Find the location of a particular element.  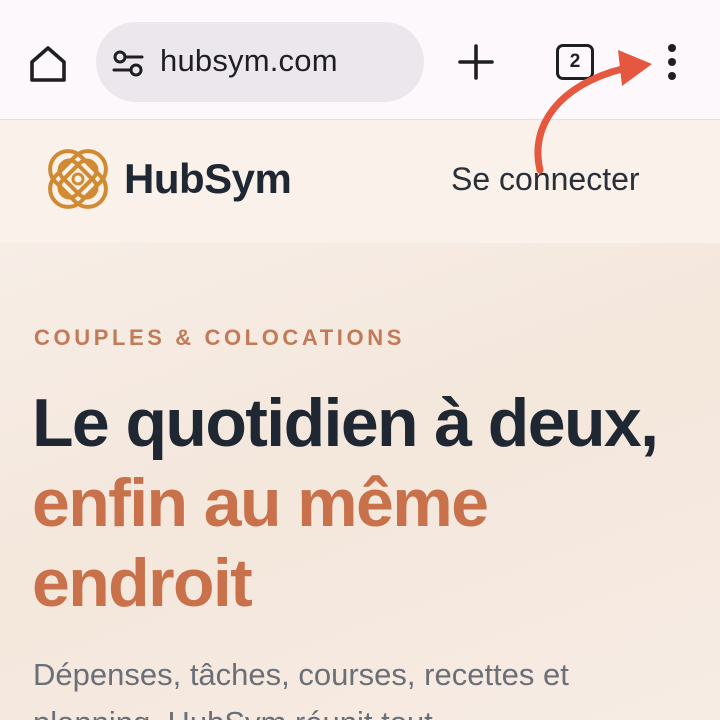

tune-icon is located at coordinates (128, 63).